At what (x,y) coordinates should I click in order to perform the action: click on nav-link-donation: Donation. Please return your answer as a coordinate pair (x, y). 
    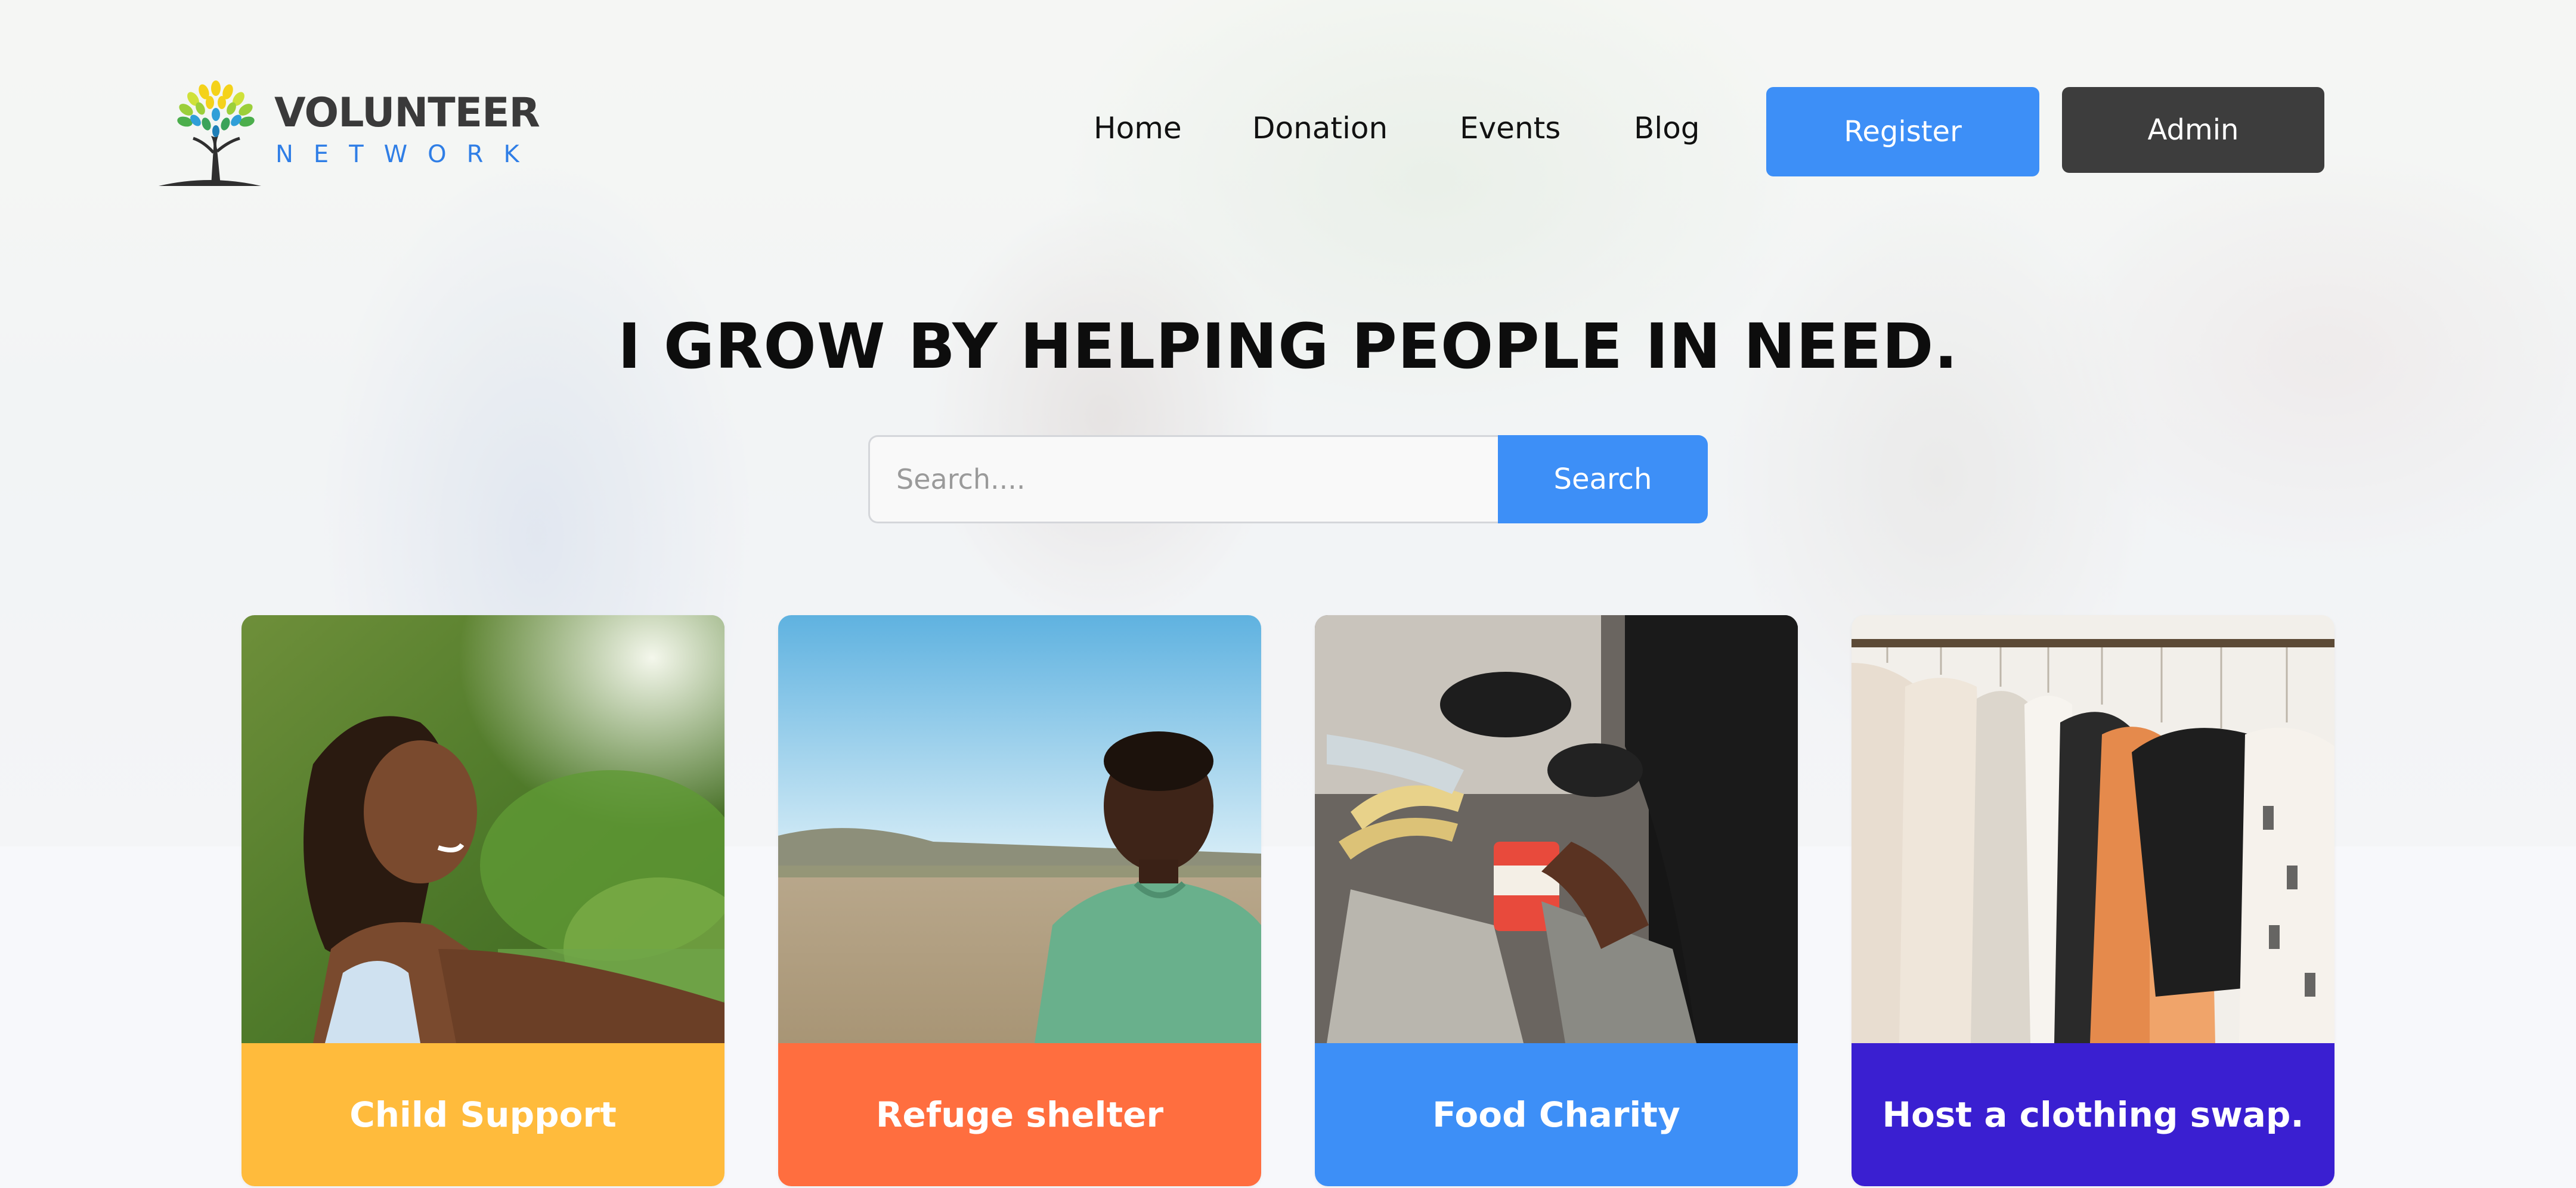
    Looking at the image, I should click on (1320, 128).